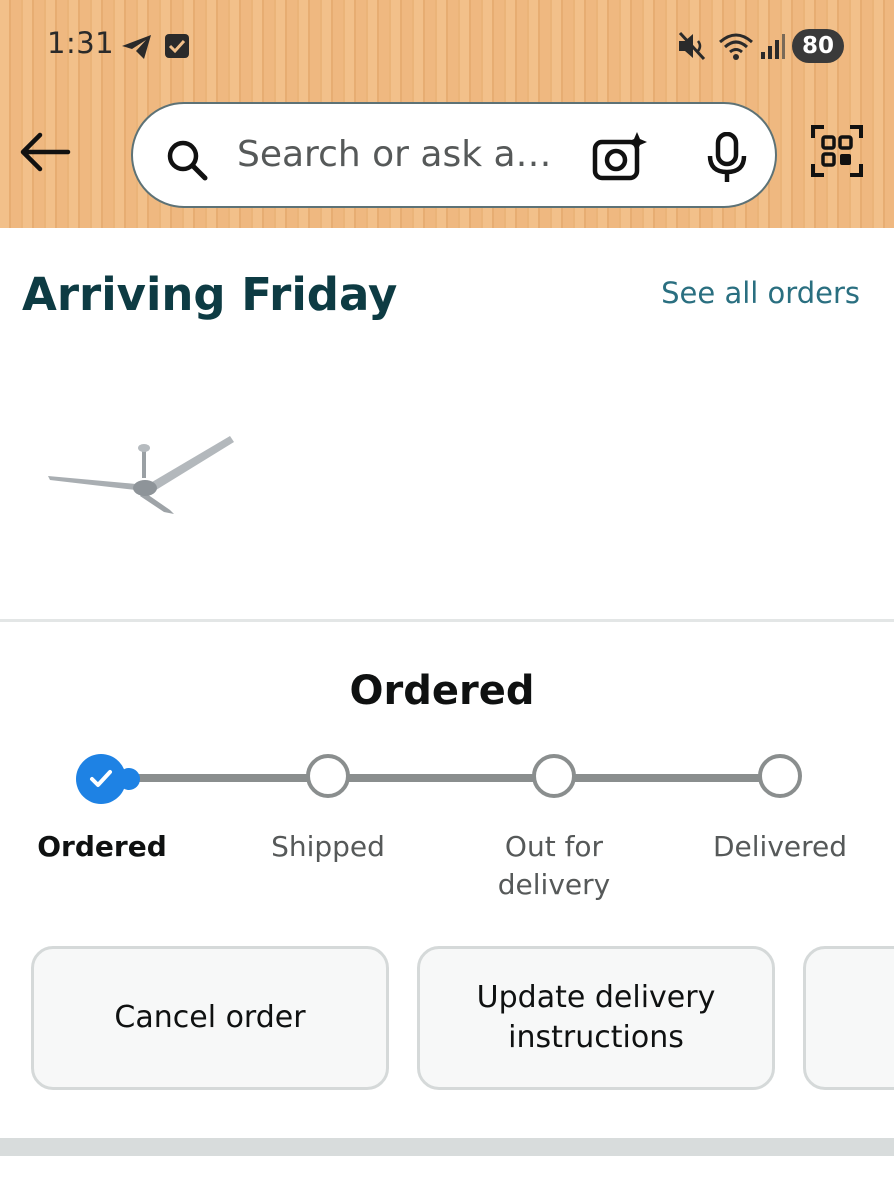 The height and width of the screenshot is (1200, 894). I want to click on step-label-delivered: Delivered, so click(780, 846).